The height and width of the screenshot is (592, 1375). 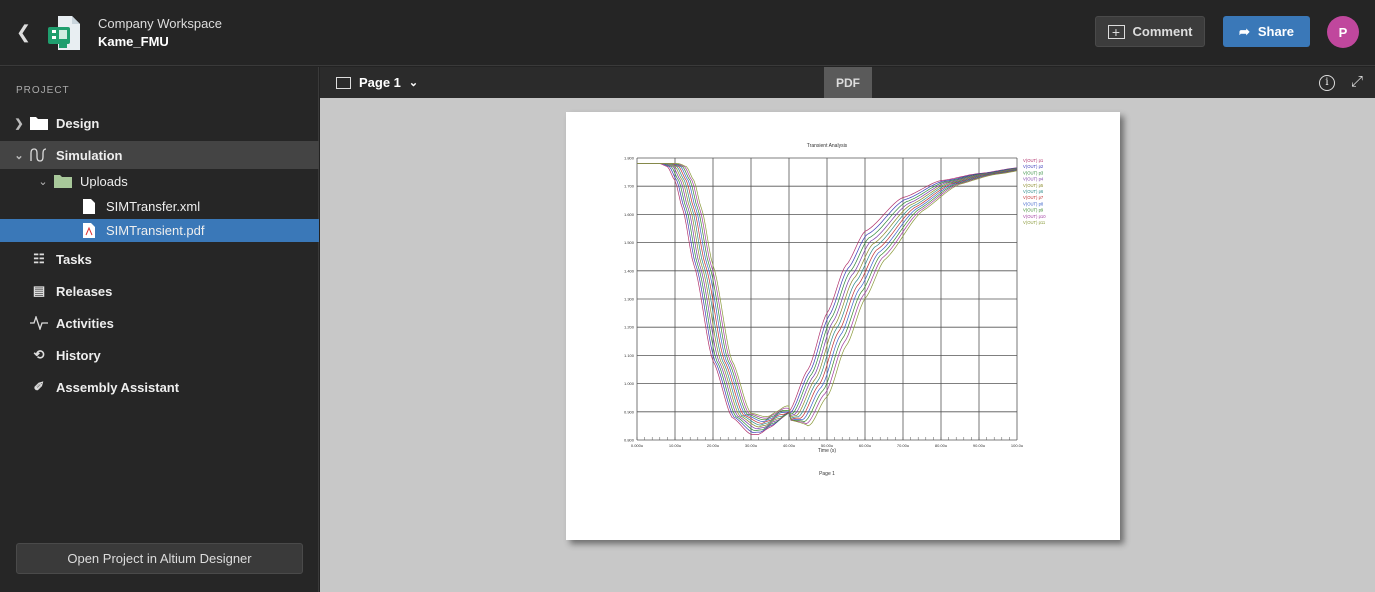 What do you see at coordinates (629, 383) in the screenshot?
I see `y-tick-label: 1.000` at bounding box center [629, 383].